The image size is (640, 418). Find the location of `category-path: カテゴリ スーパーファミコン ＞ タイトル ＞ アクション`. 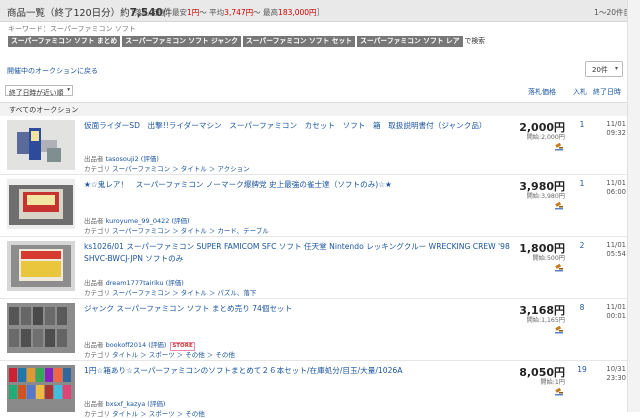

category-path: カテゴリ スーパーファミコン ＞ タイトル ＞ アクション is located at coordinates (167, 168).